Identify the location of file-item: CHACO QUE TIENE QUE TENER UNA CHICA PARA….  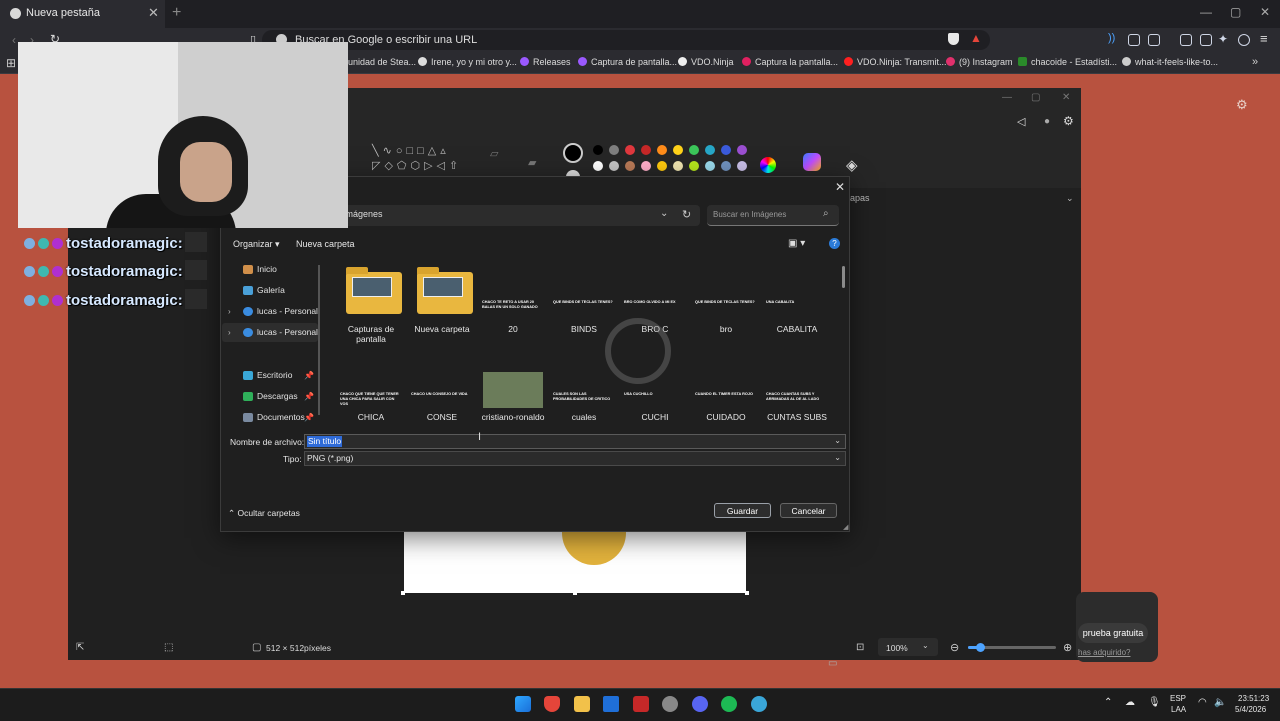
(371, 402).